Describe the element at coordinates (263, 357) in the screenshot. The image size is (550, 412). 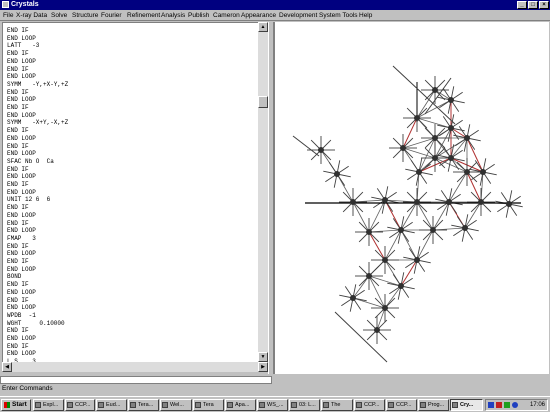
I see `scroll-down-icon: ▼` at that location.